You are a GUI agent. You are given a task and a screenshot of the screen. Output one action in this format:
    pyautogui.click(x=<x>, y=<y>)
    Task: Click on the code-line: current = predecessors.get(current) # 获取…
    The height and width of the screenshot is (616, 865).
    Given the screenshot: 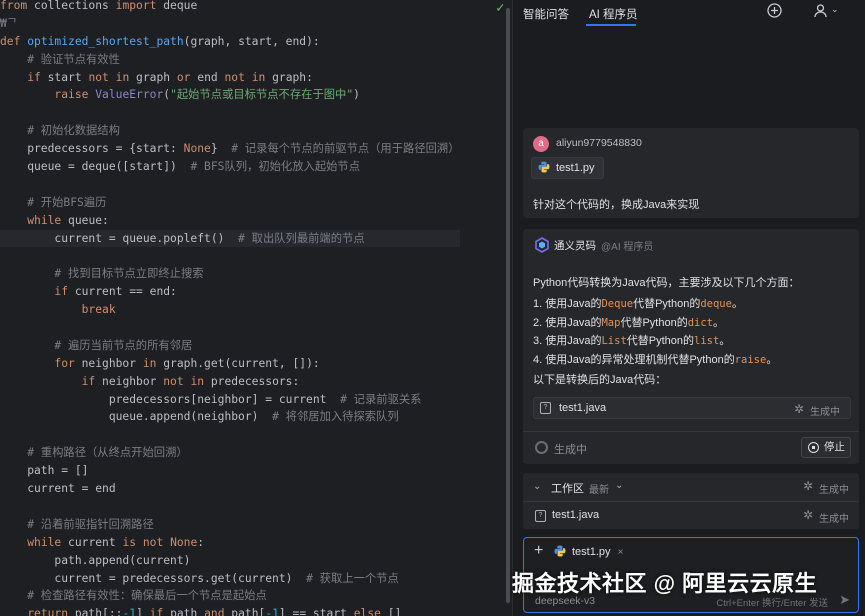 What is the action you would take?
    pyautogui.click(x=230, y=579)
    